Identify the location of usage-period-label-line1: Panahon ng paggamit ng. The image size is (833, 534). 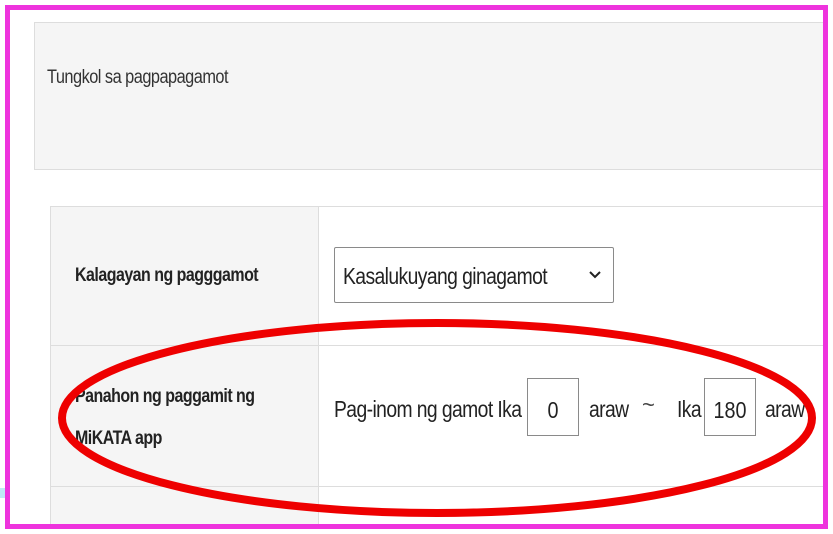
(165, 396).